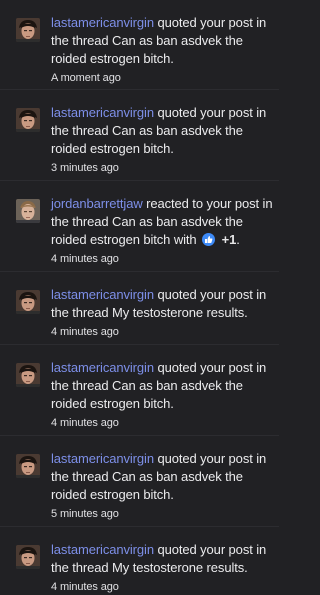 The width and height of the screenshot is (320, 595). I want to click on like-icon, so click(209, 239).